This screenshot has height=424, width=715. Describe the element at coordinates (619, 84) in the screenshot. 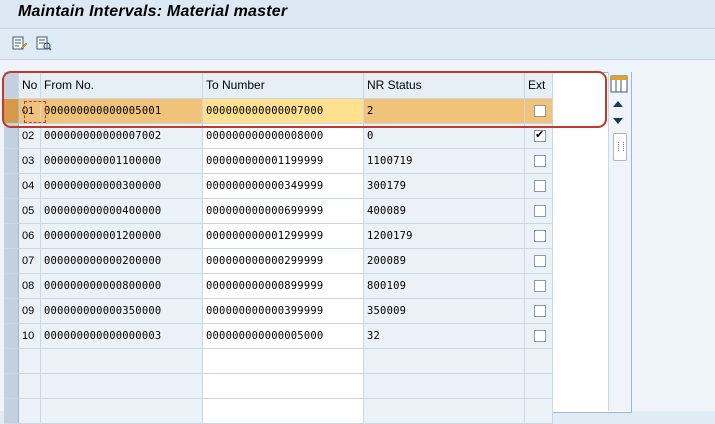

I see `column-settings-icon` at that location.